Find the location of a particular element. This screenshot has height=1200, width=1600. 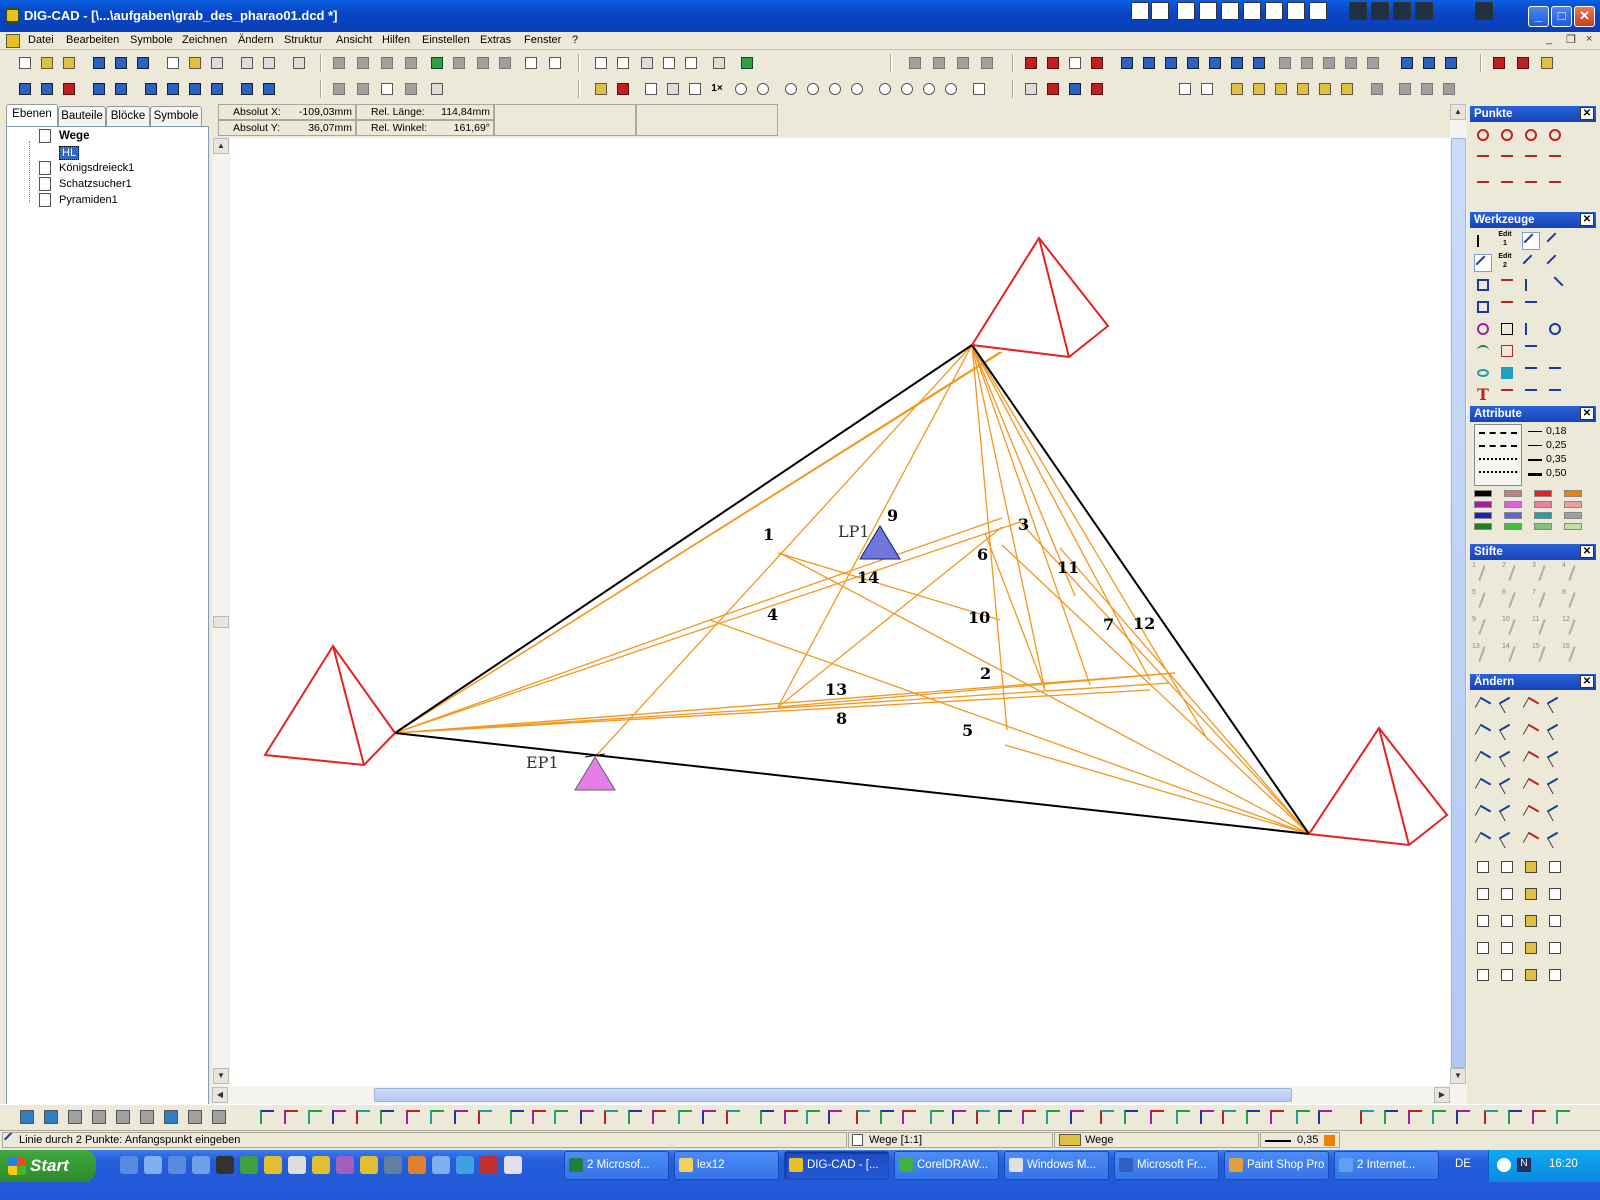

tree-item-hl: HL is located at coordinates (69, 153).